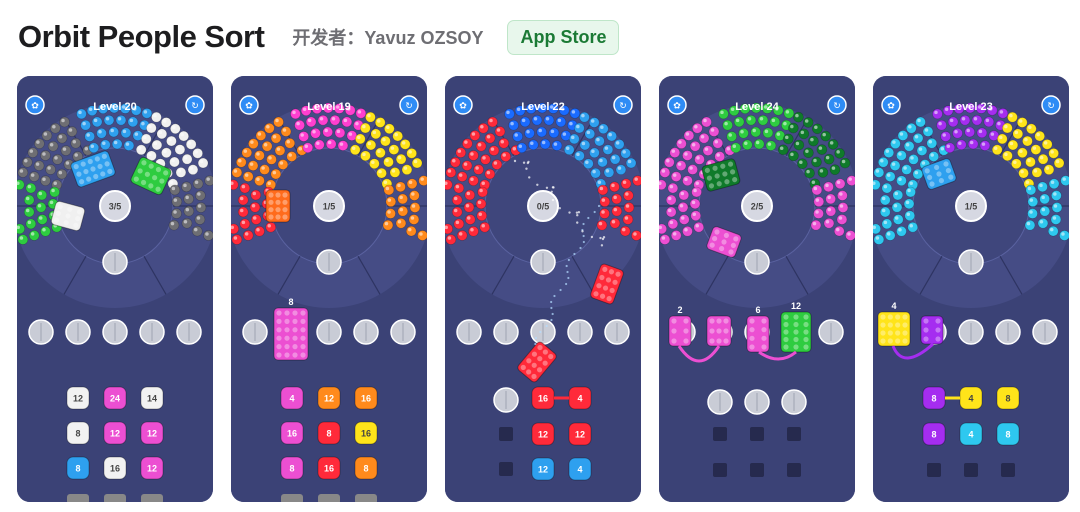 This screenshot has height=512, width=1080. What do you see at coordinates (78, 399) in the screenshot?
I see `queue-tile-count: 12` at bounding box center [78, 399].